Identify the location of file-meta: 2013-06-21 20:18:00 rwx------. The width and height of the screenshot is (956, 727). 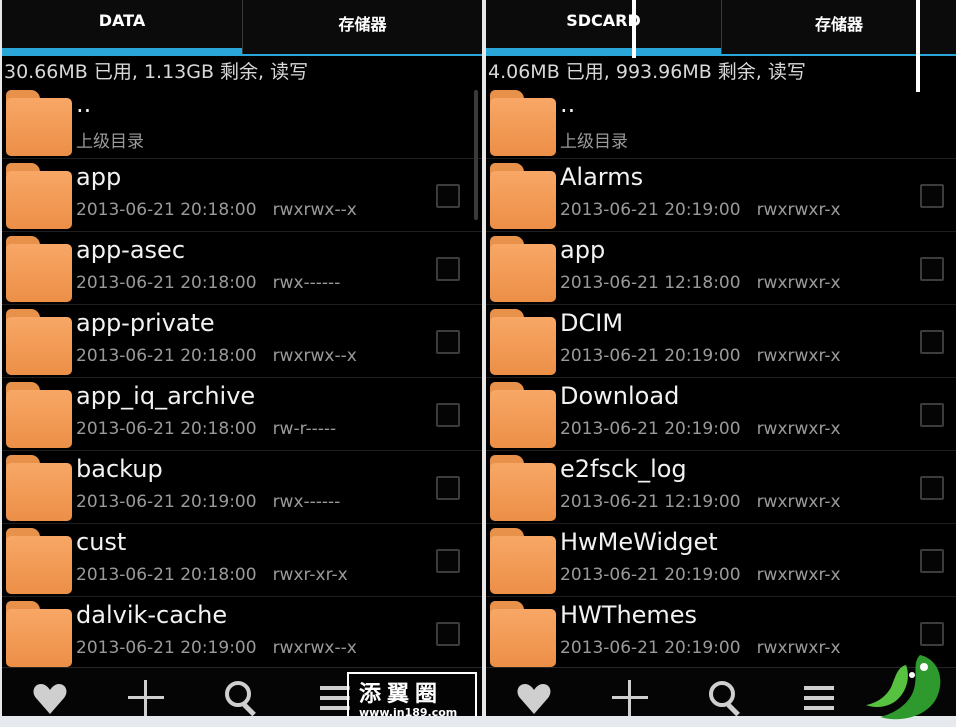
(208, 283).